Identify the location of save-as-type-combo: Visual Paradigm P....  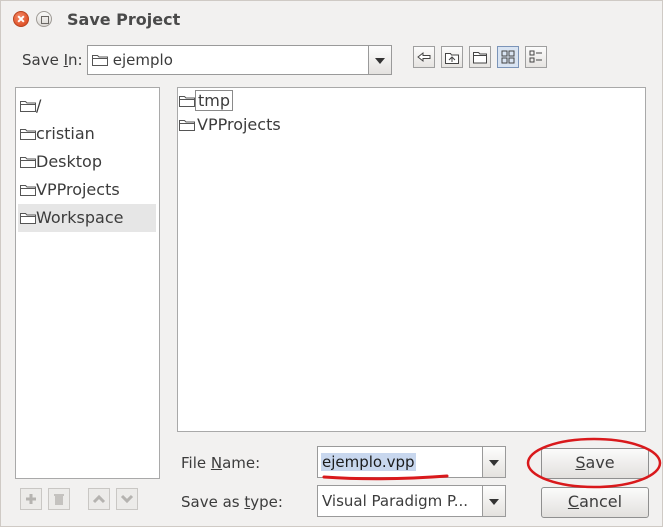
(411, 501).